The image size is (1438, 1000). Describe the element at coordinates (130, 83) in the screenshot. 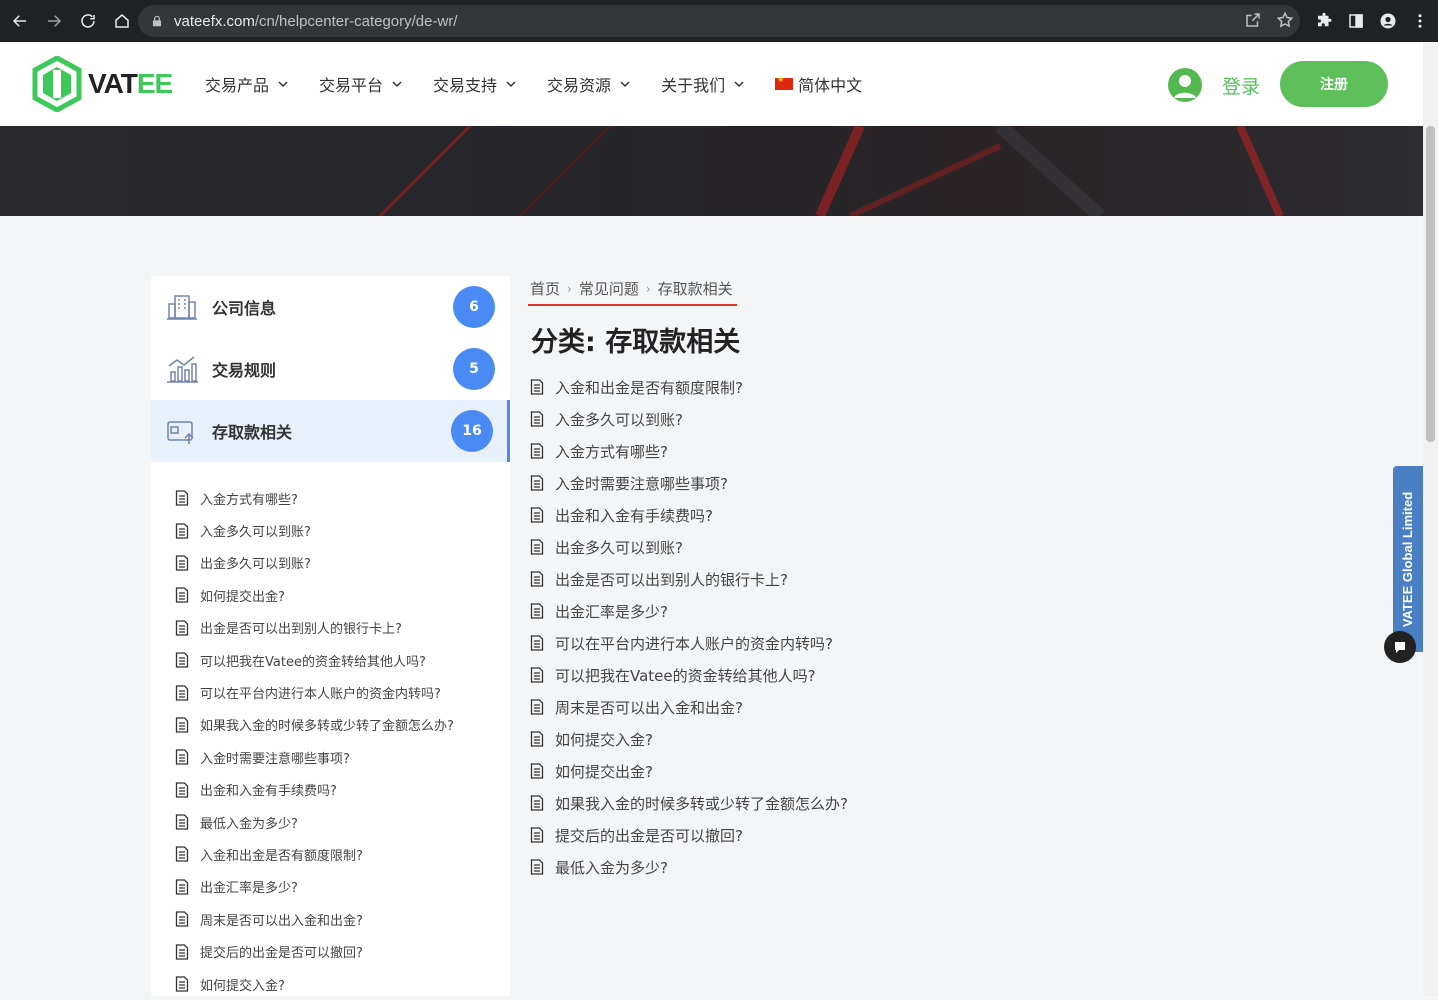

I see `logo-text: VATEE` at that location.